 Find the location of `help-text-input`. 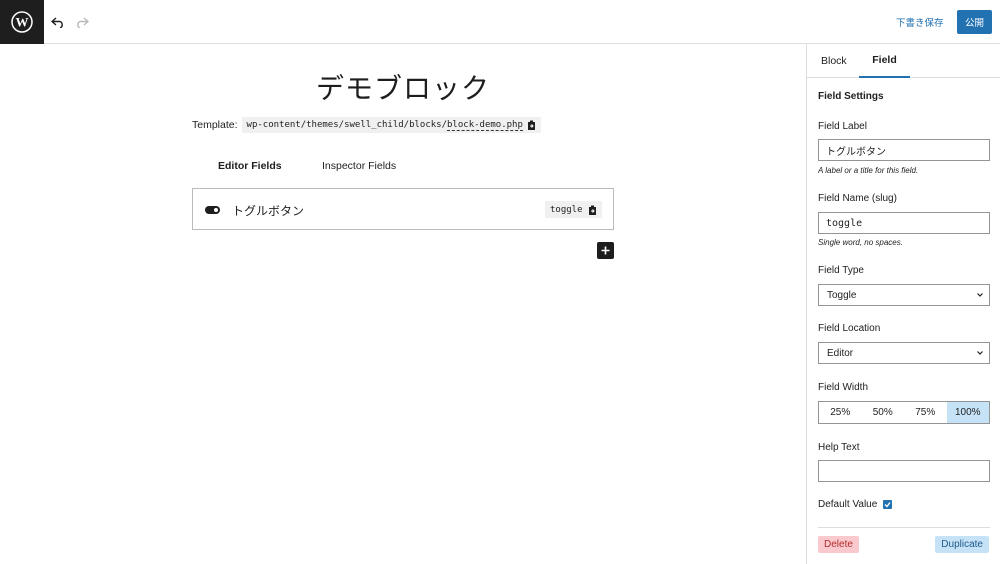

help-text-input is located at coordinates (904, 471).